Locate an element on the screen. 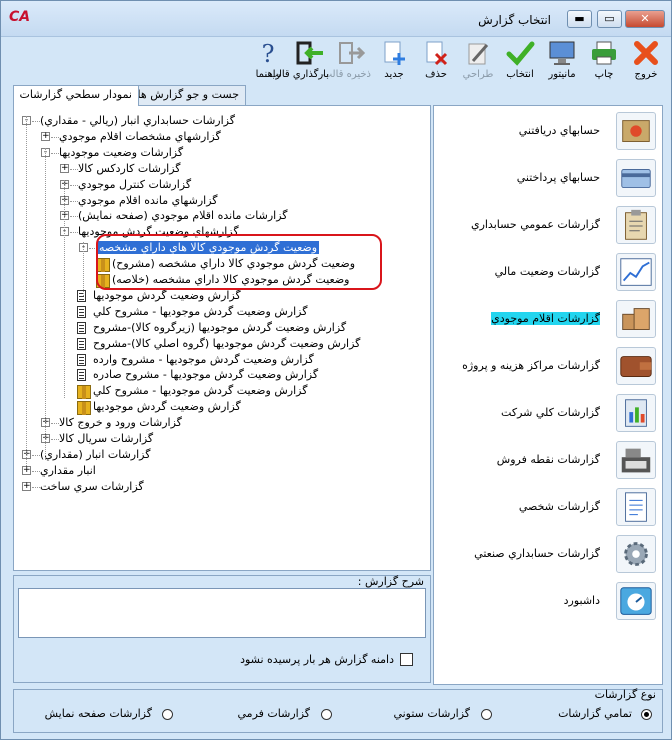 This screenshot has height=740, width=672. toolbar-button-printer: چاپ is located at coordinates (604, 62).